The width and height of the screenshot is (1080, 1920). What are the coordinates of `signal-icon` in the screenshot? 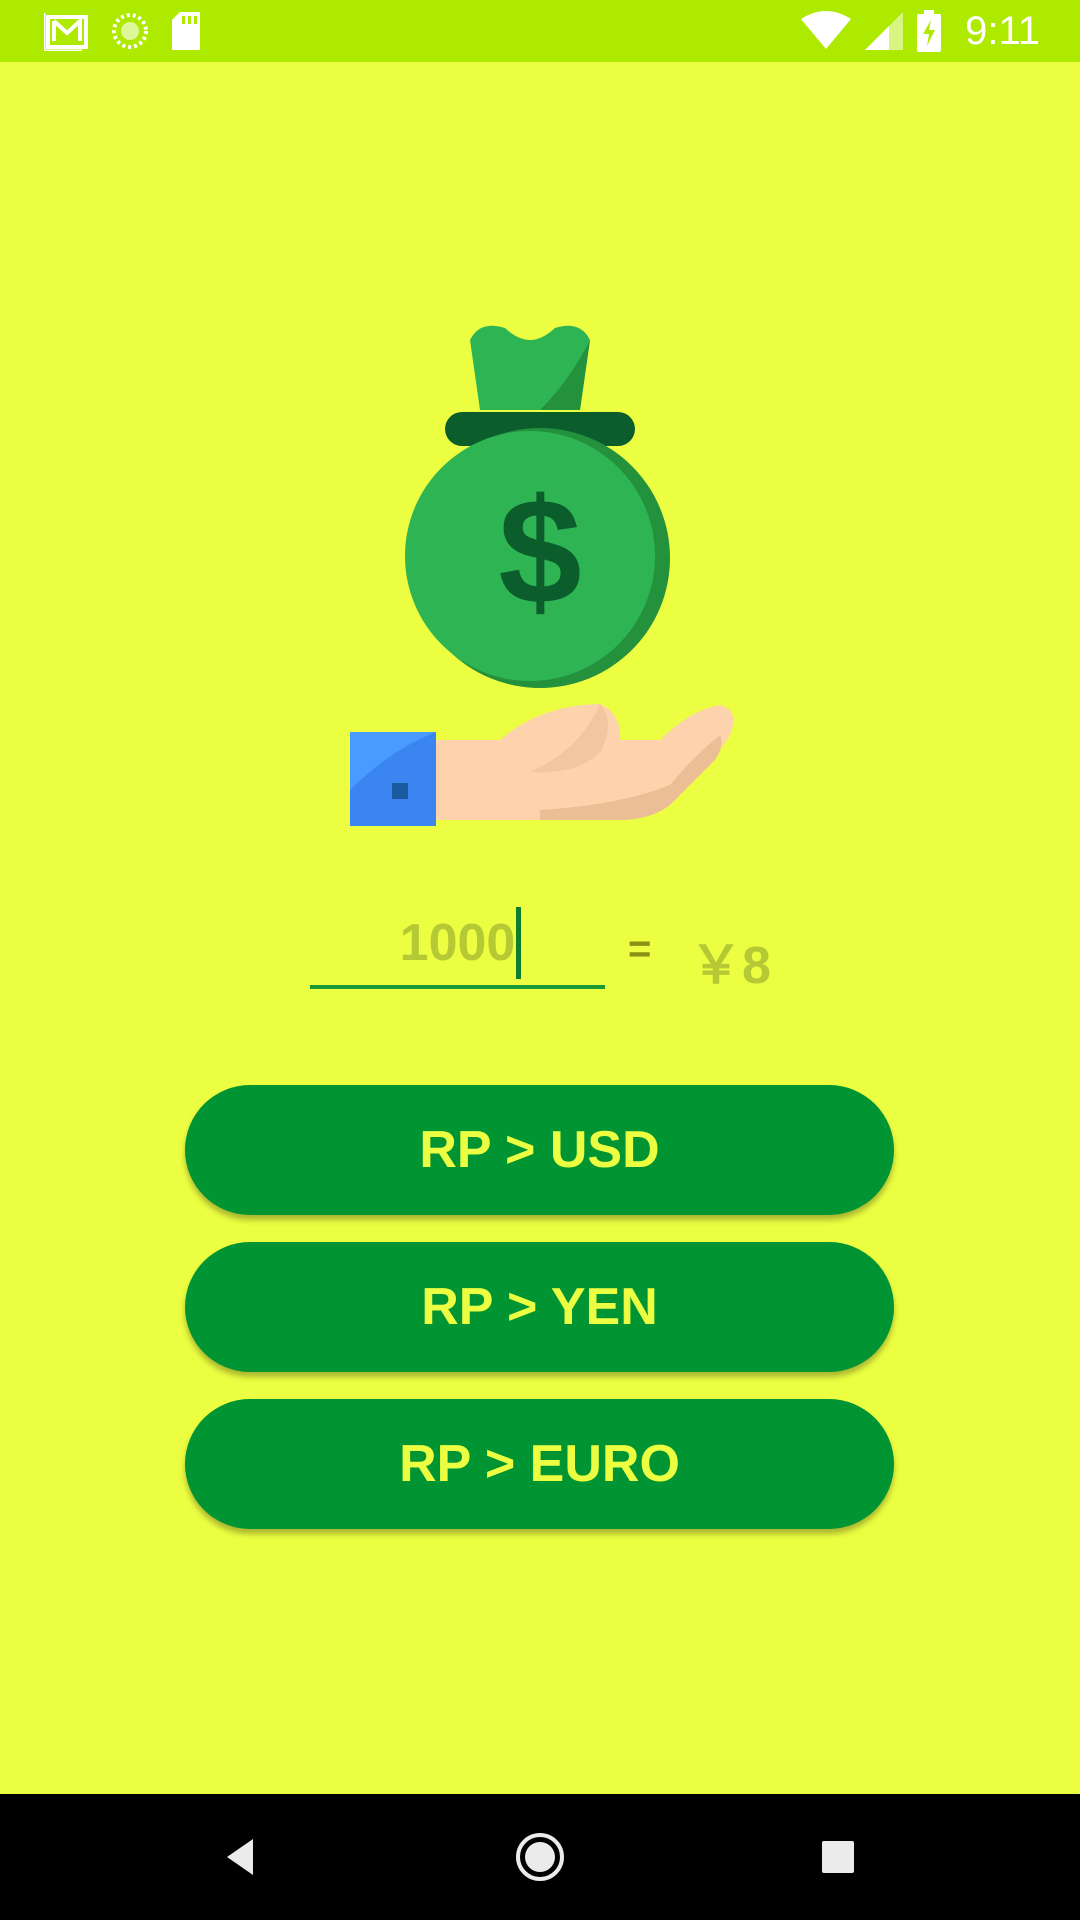 It's located at (884, 31).